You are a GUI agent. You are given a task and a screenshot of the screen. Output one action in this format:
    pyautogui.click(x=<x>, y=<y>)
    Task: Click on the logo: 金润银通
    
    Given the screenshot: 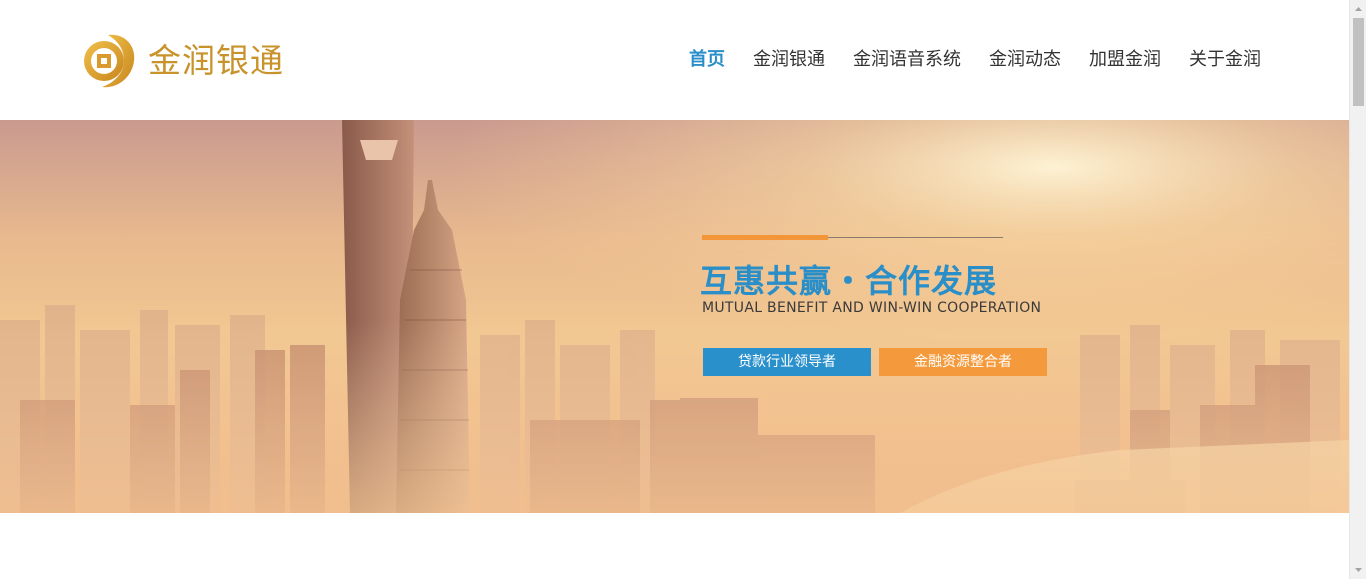 What is the action you would take?
    pyautogui.click(x=182, y=60)
    